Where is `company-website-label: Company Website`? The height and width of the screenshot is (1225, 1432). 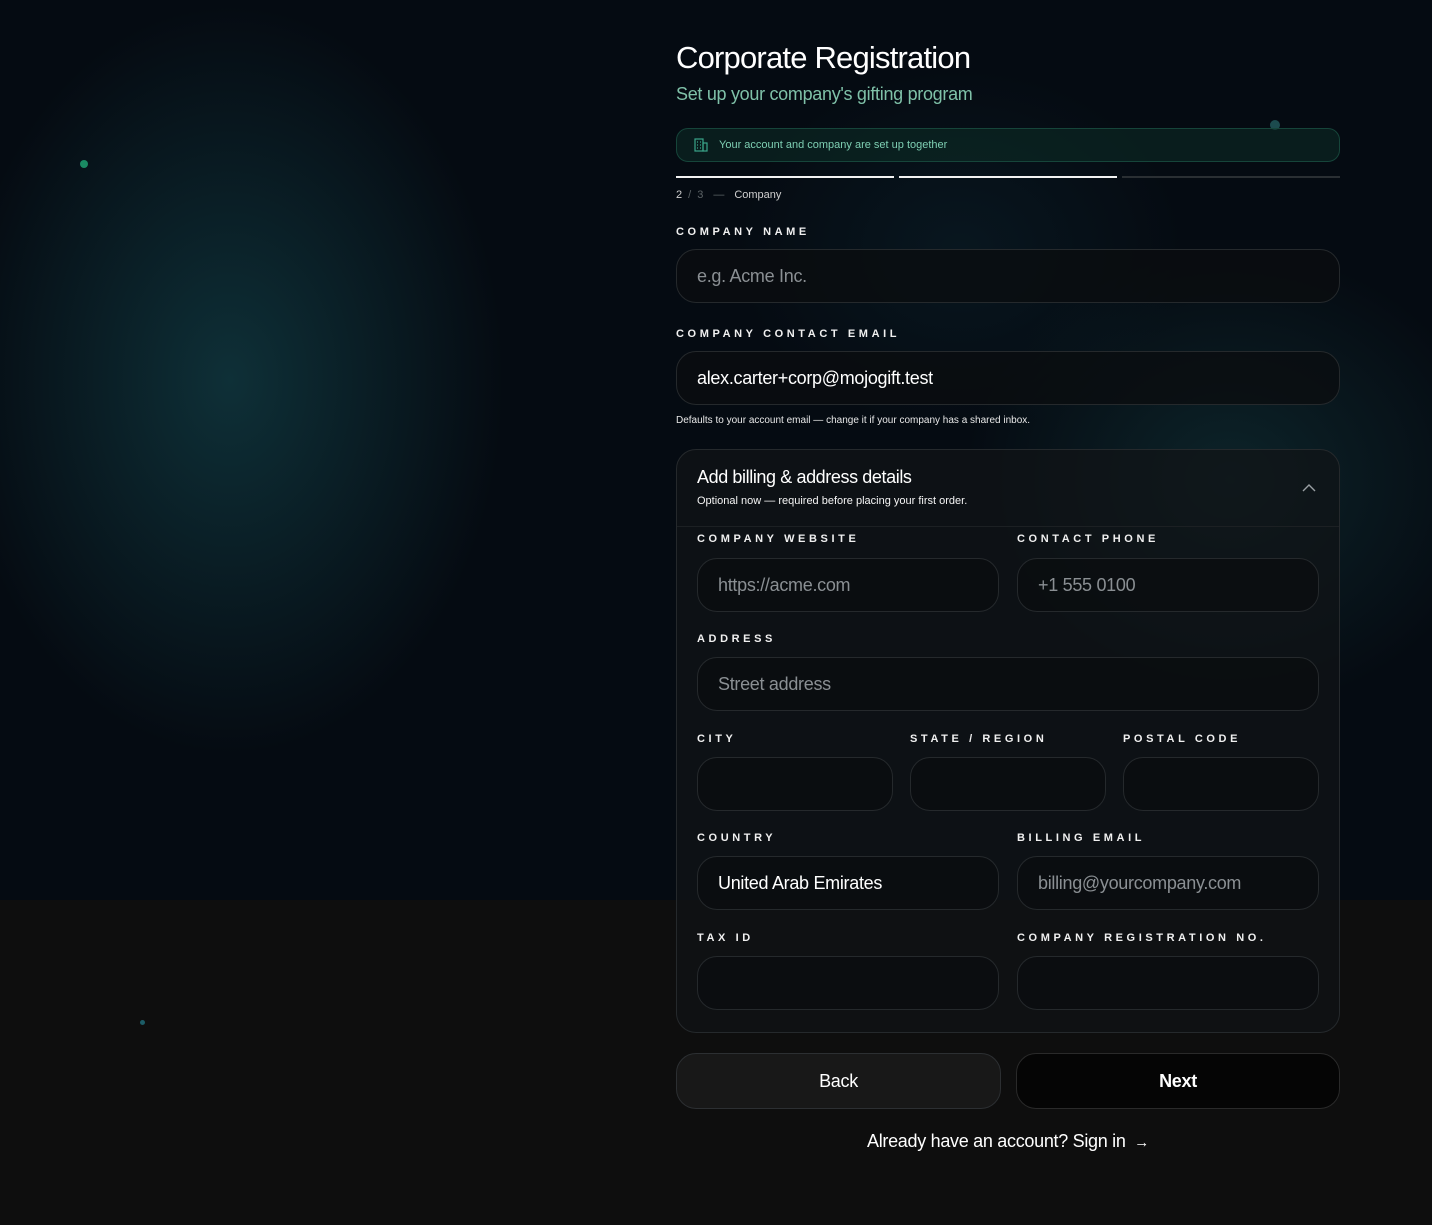
company-website-label: Company Website is located at coordinates (778, 539).